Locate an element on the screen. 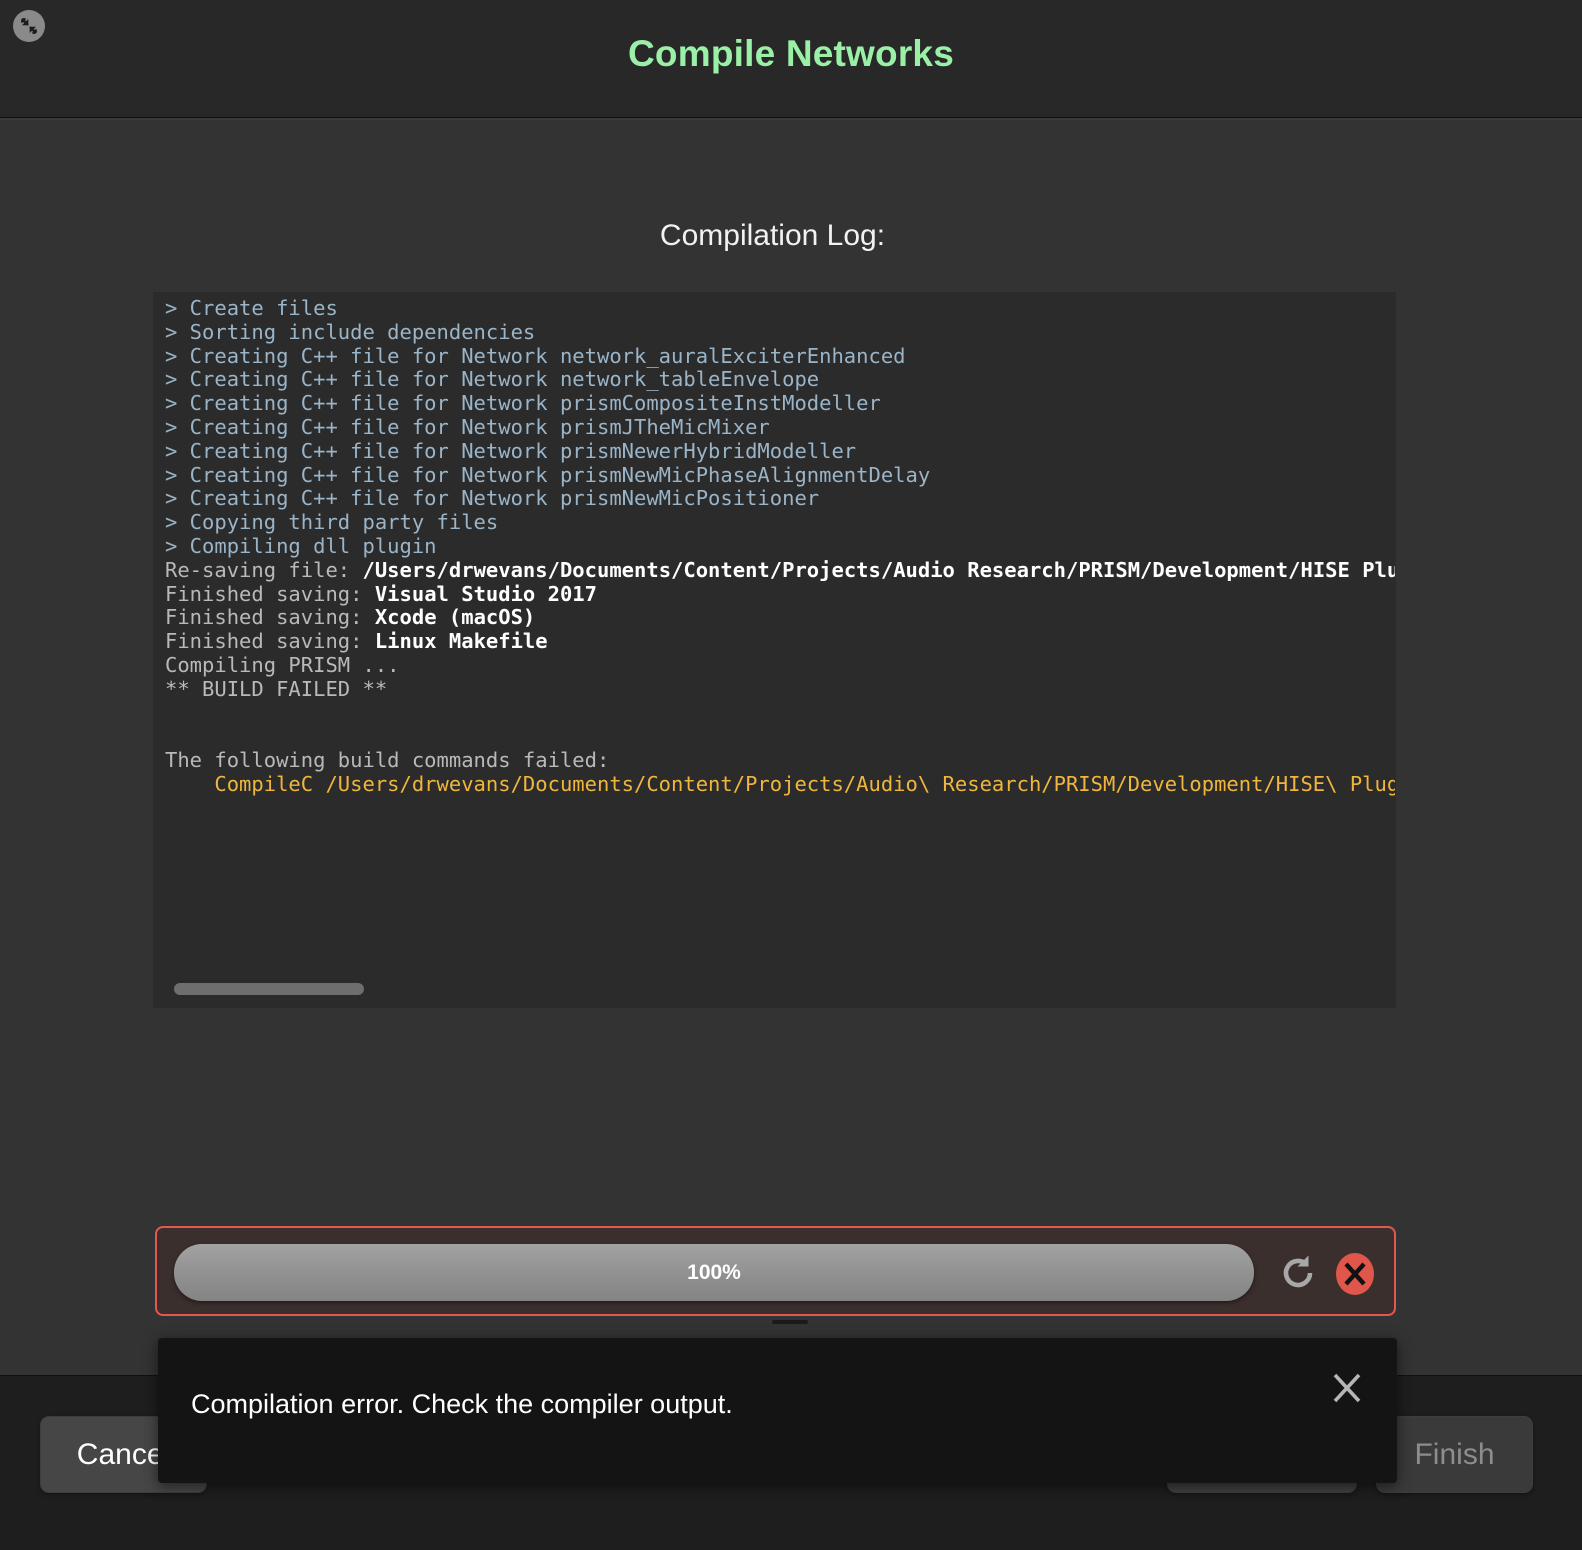  log-line: Finished saving: Xcode (macOS) is located at coordinates (350, 617).